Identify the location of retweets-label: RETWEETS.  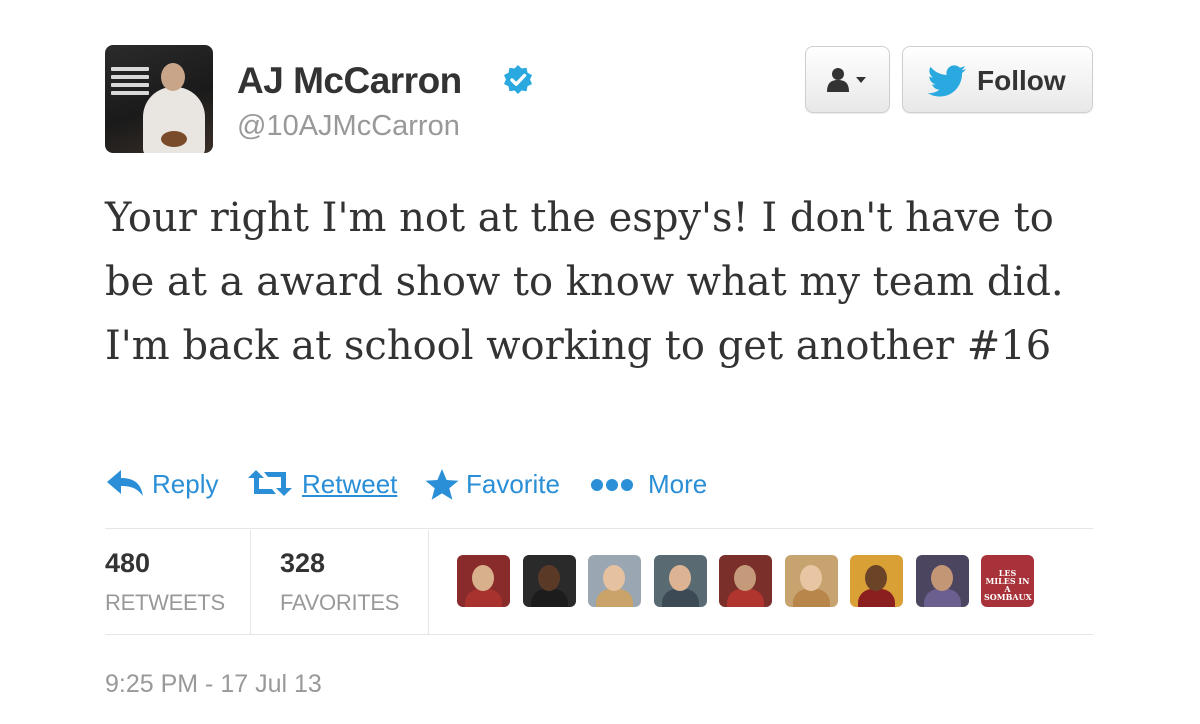
(165, 603).